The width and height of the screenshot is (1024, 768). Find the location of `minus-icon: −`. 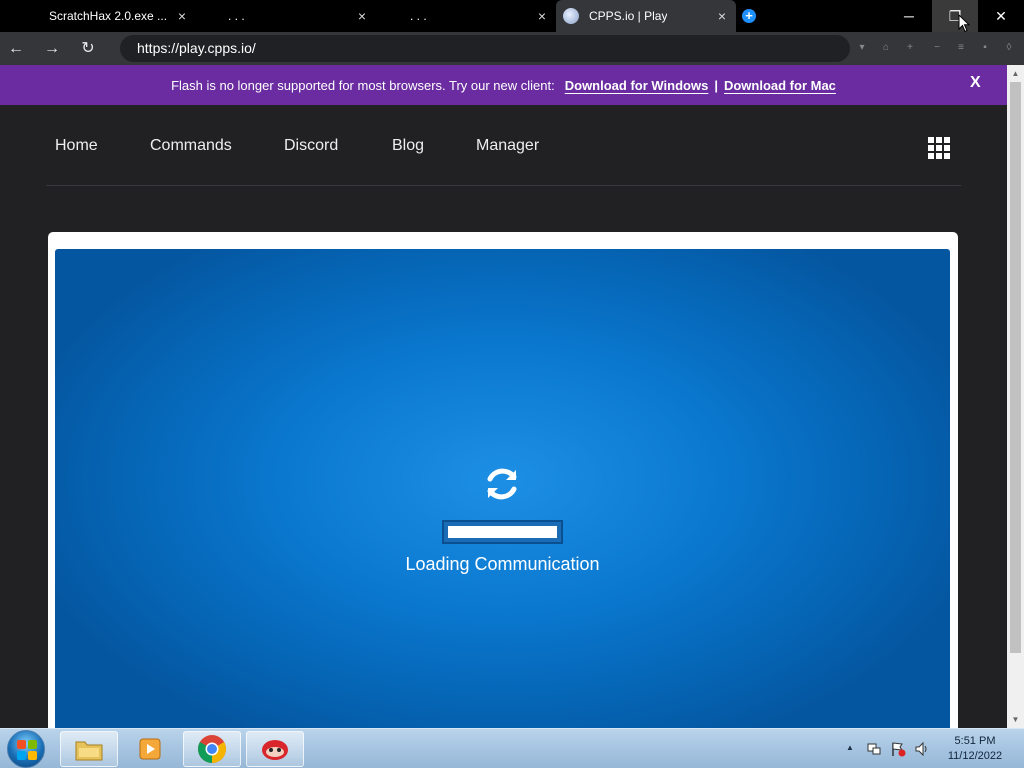

minus-icon: − is located at coordinates (937, 48).